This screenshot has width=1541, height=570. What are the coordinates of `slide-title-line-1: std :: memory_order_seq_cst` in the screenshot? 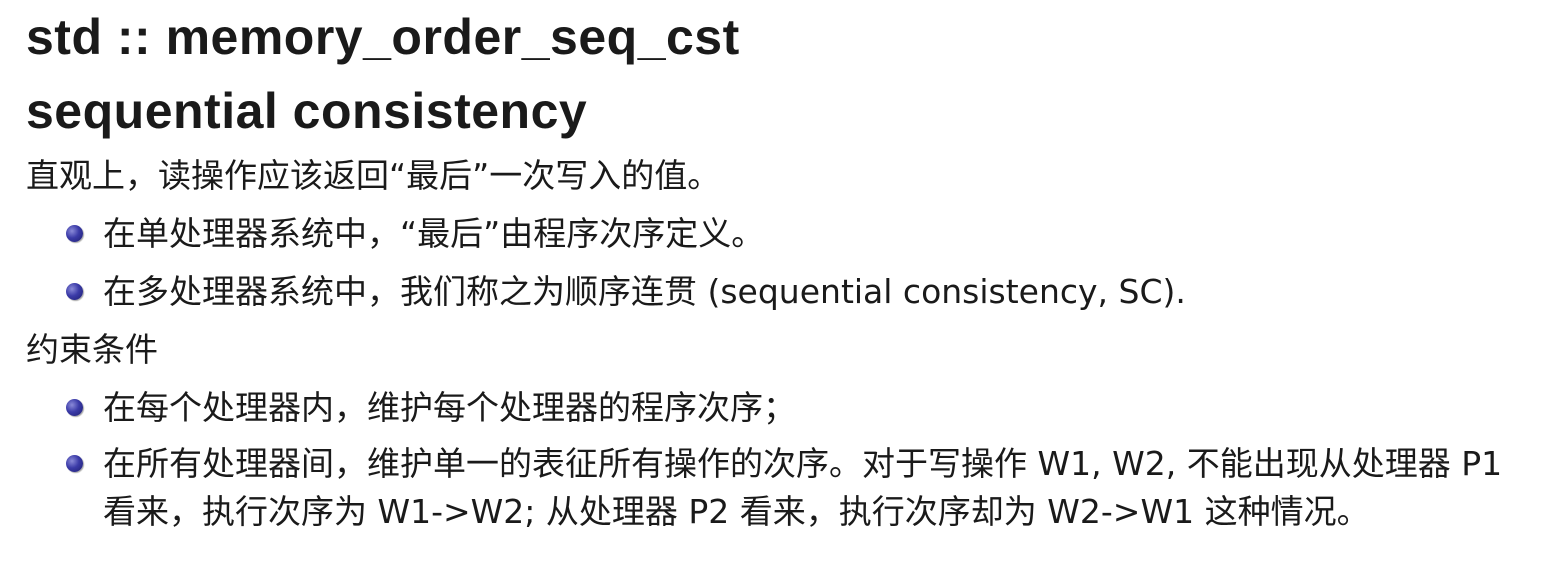 It's located at (383, 37).